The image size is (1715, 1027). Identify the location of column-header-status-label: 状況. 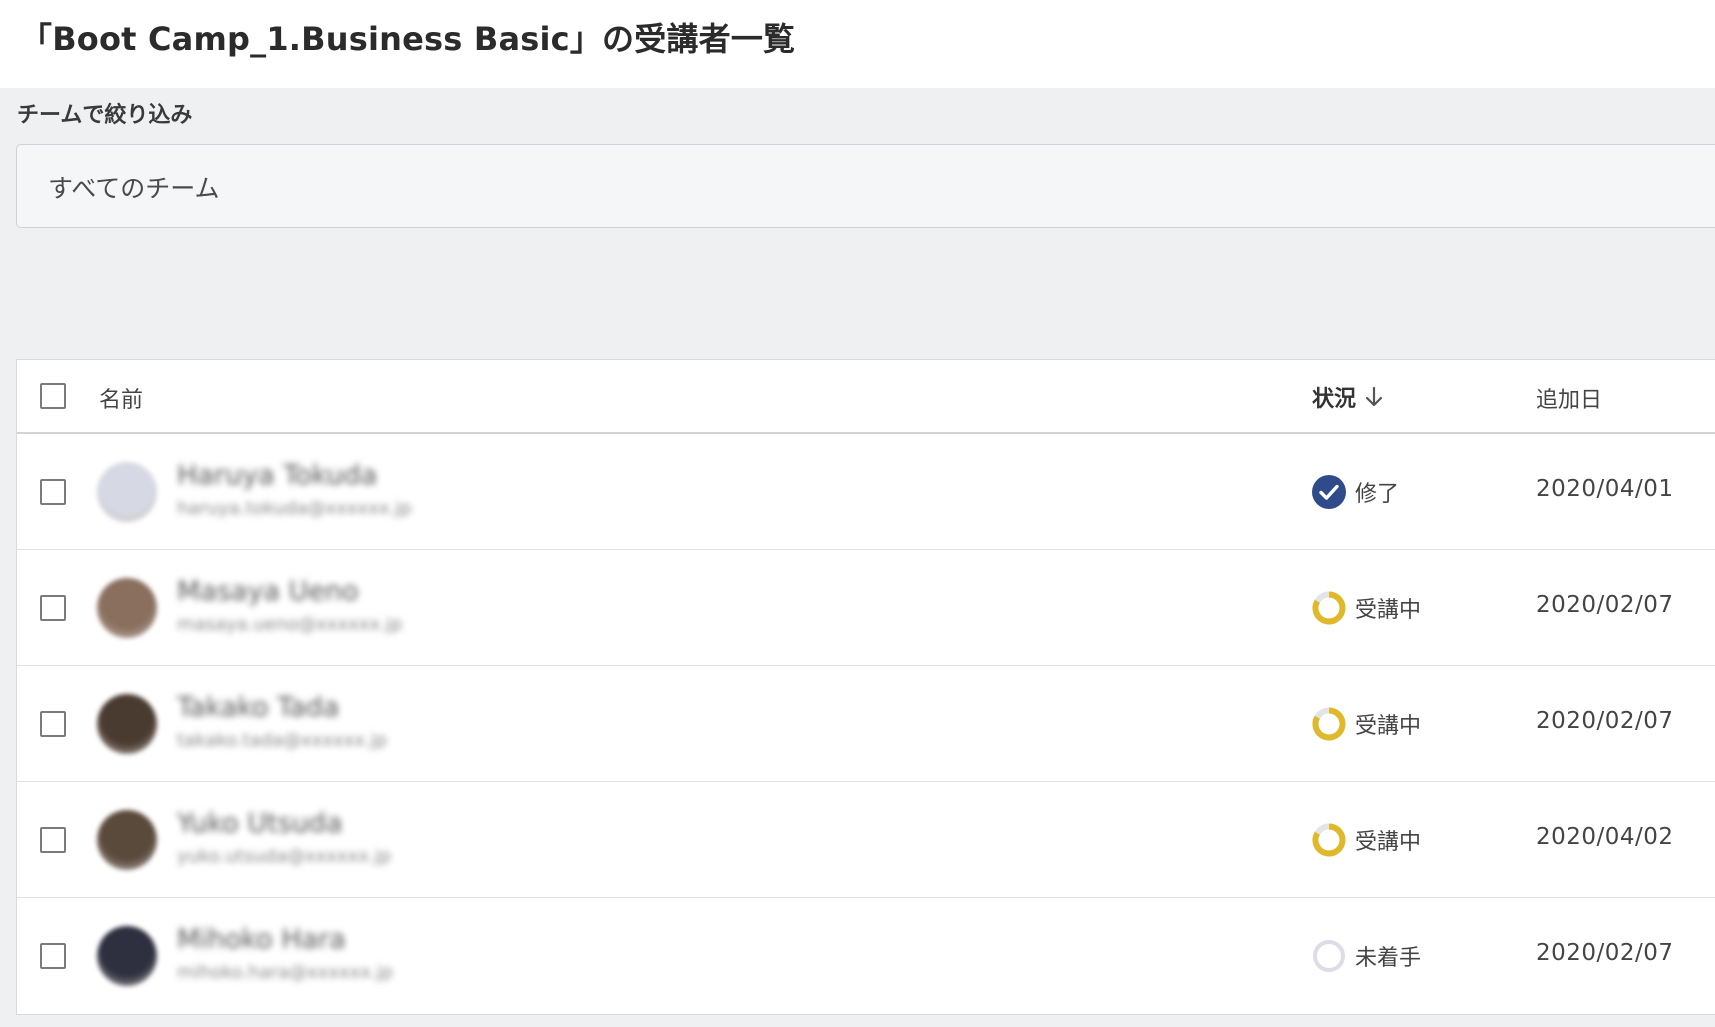
(1334, 399).